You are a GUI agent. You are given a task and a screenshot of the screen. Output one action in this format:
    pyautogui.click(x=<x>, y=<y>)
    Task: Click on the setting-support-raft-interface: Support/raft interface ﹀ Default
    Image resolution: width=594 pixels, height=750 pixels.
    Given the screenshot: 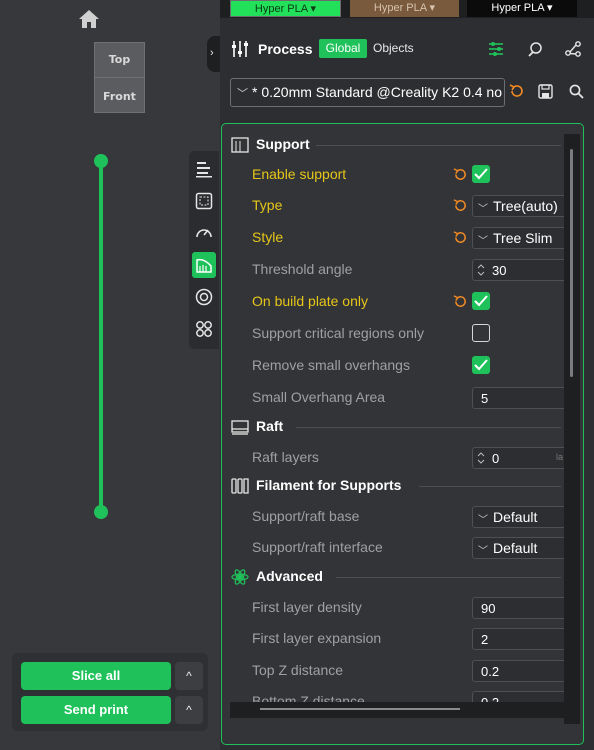 What is the action you would take?
    pyautogui.click(x=412, y=549)
    